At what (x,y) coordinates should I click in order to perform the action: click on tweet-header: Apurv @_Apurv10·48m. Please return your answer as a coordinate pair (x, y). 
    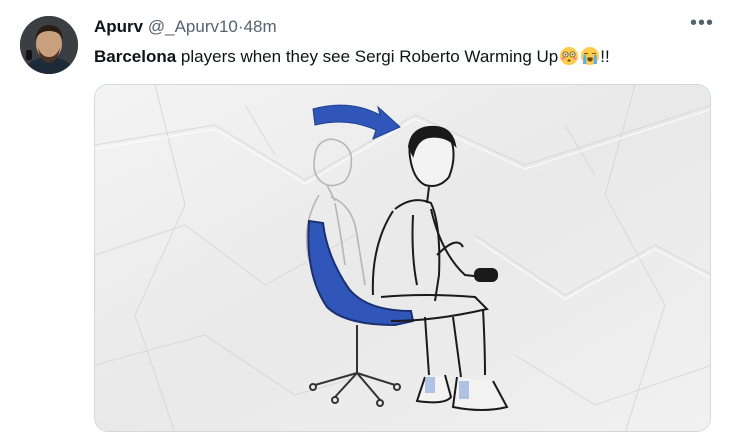
    Looking at the image, I should click on (396, 27).